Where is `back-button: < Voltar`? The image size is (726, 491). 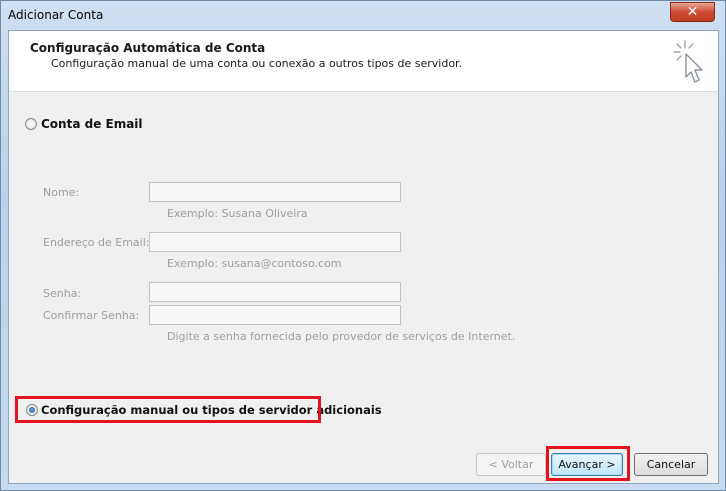
back-button: < Voltar is located at coordinates (511, 464).